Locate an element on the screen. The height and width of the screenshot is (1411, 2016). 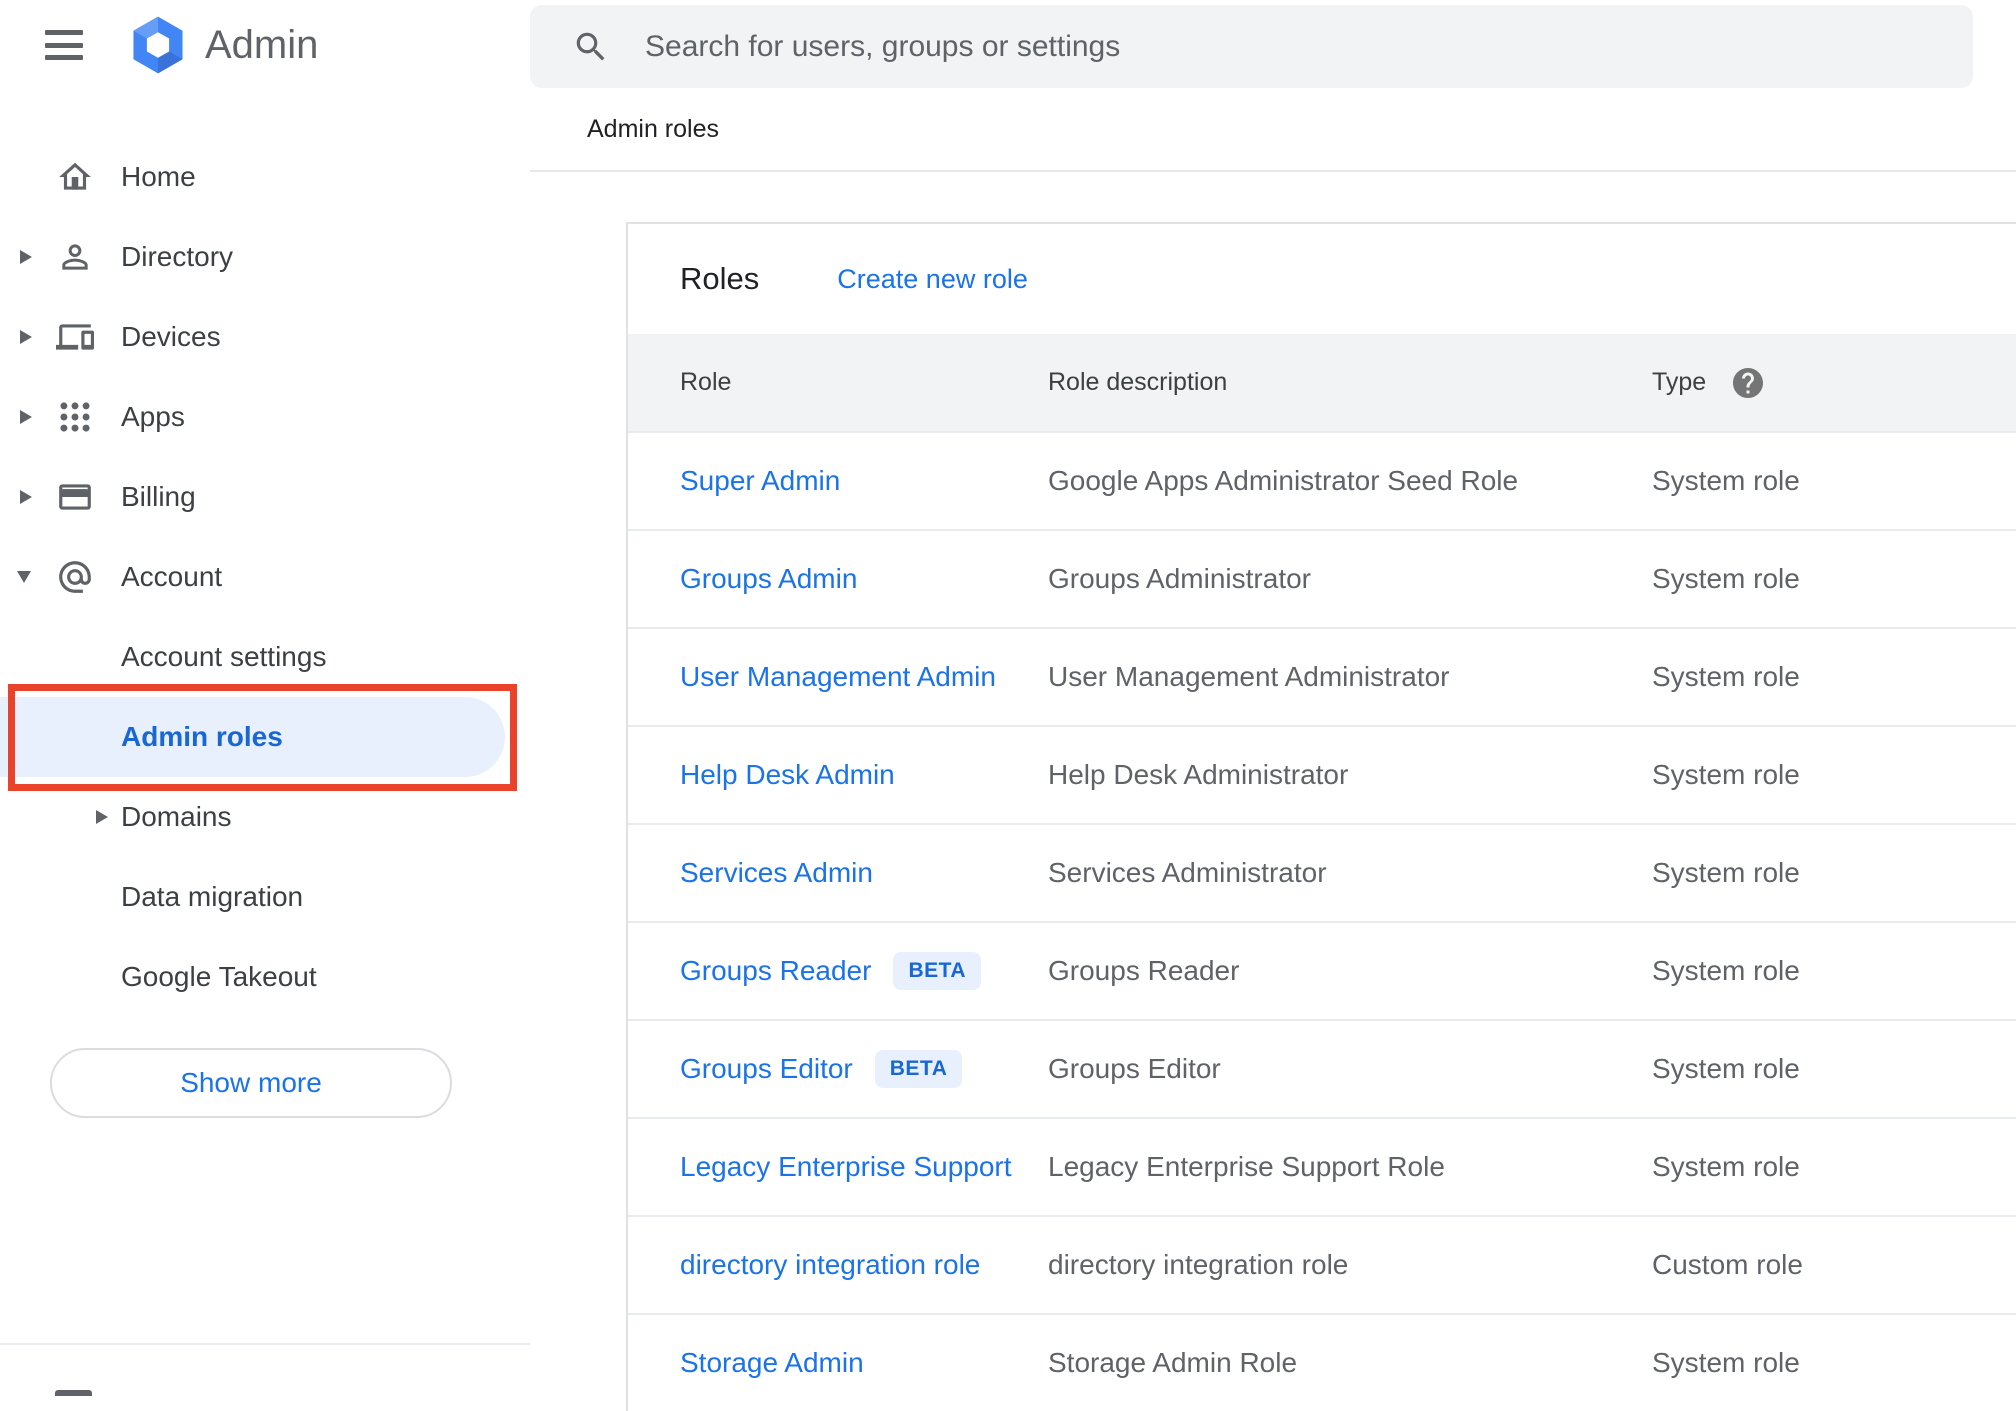
apps-icon is located at coordinates (75, 417).